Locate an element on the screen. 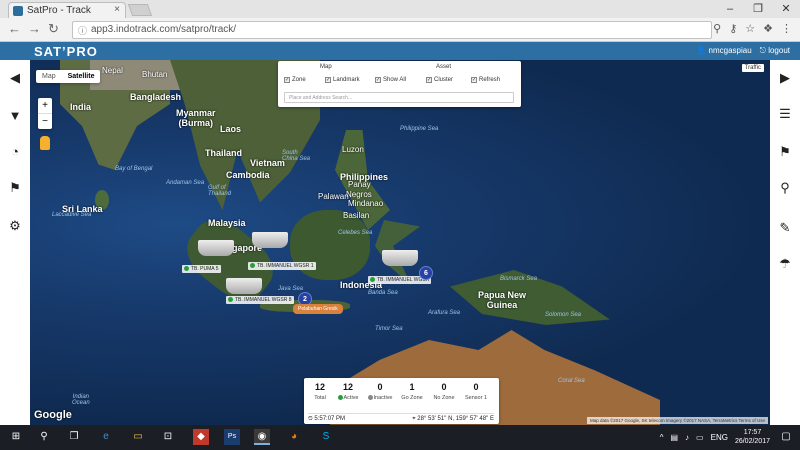  page-info-icon: ⓘ is located at coordinates (82, 30).